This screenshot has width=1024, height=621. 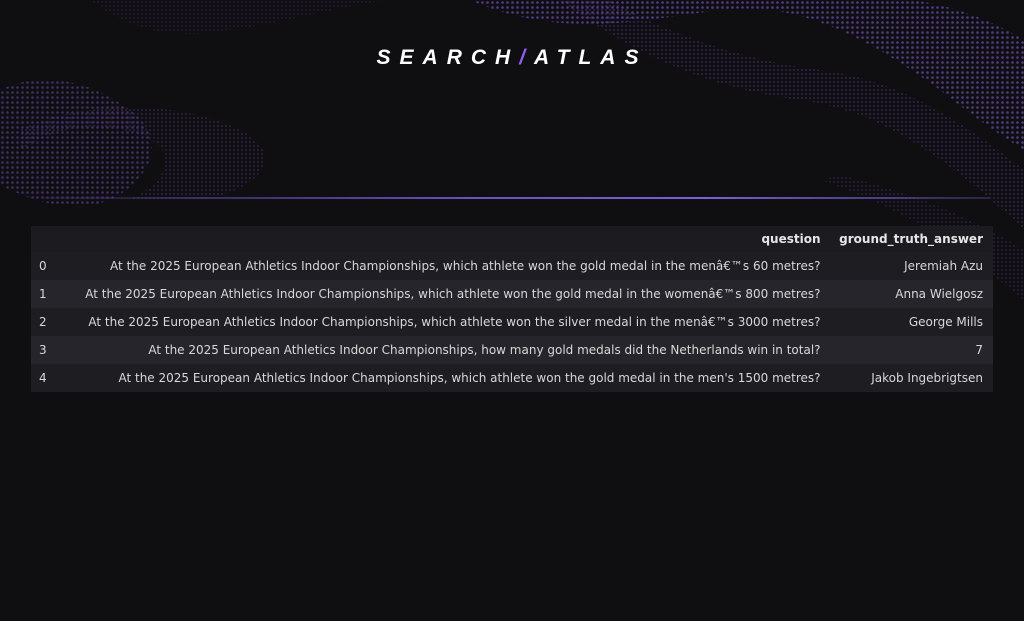 What do you see at coordinates (449, 239) in the screenshot?
I see `column-header-question: question` at bounding box center [449, 239].